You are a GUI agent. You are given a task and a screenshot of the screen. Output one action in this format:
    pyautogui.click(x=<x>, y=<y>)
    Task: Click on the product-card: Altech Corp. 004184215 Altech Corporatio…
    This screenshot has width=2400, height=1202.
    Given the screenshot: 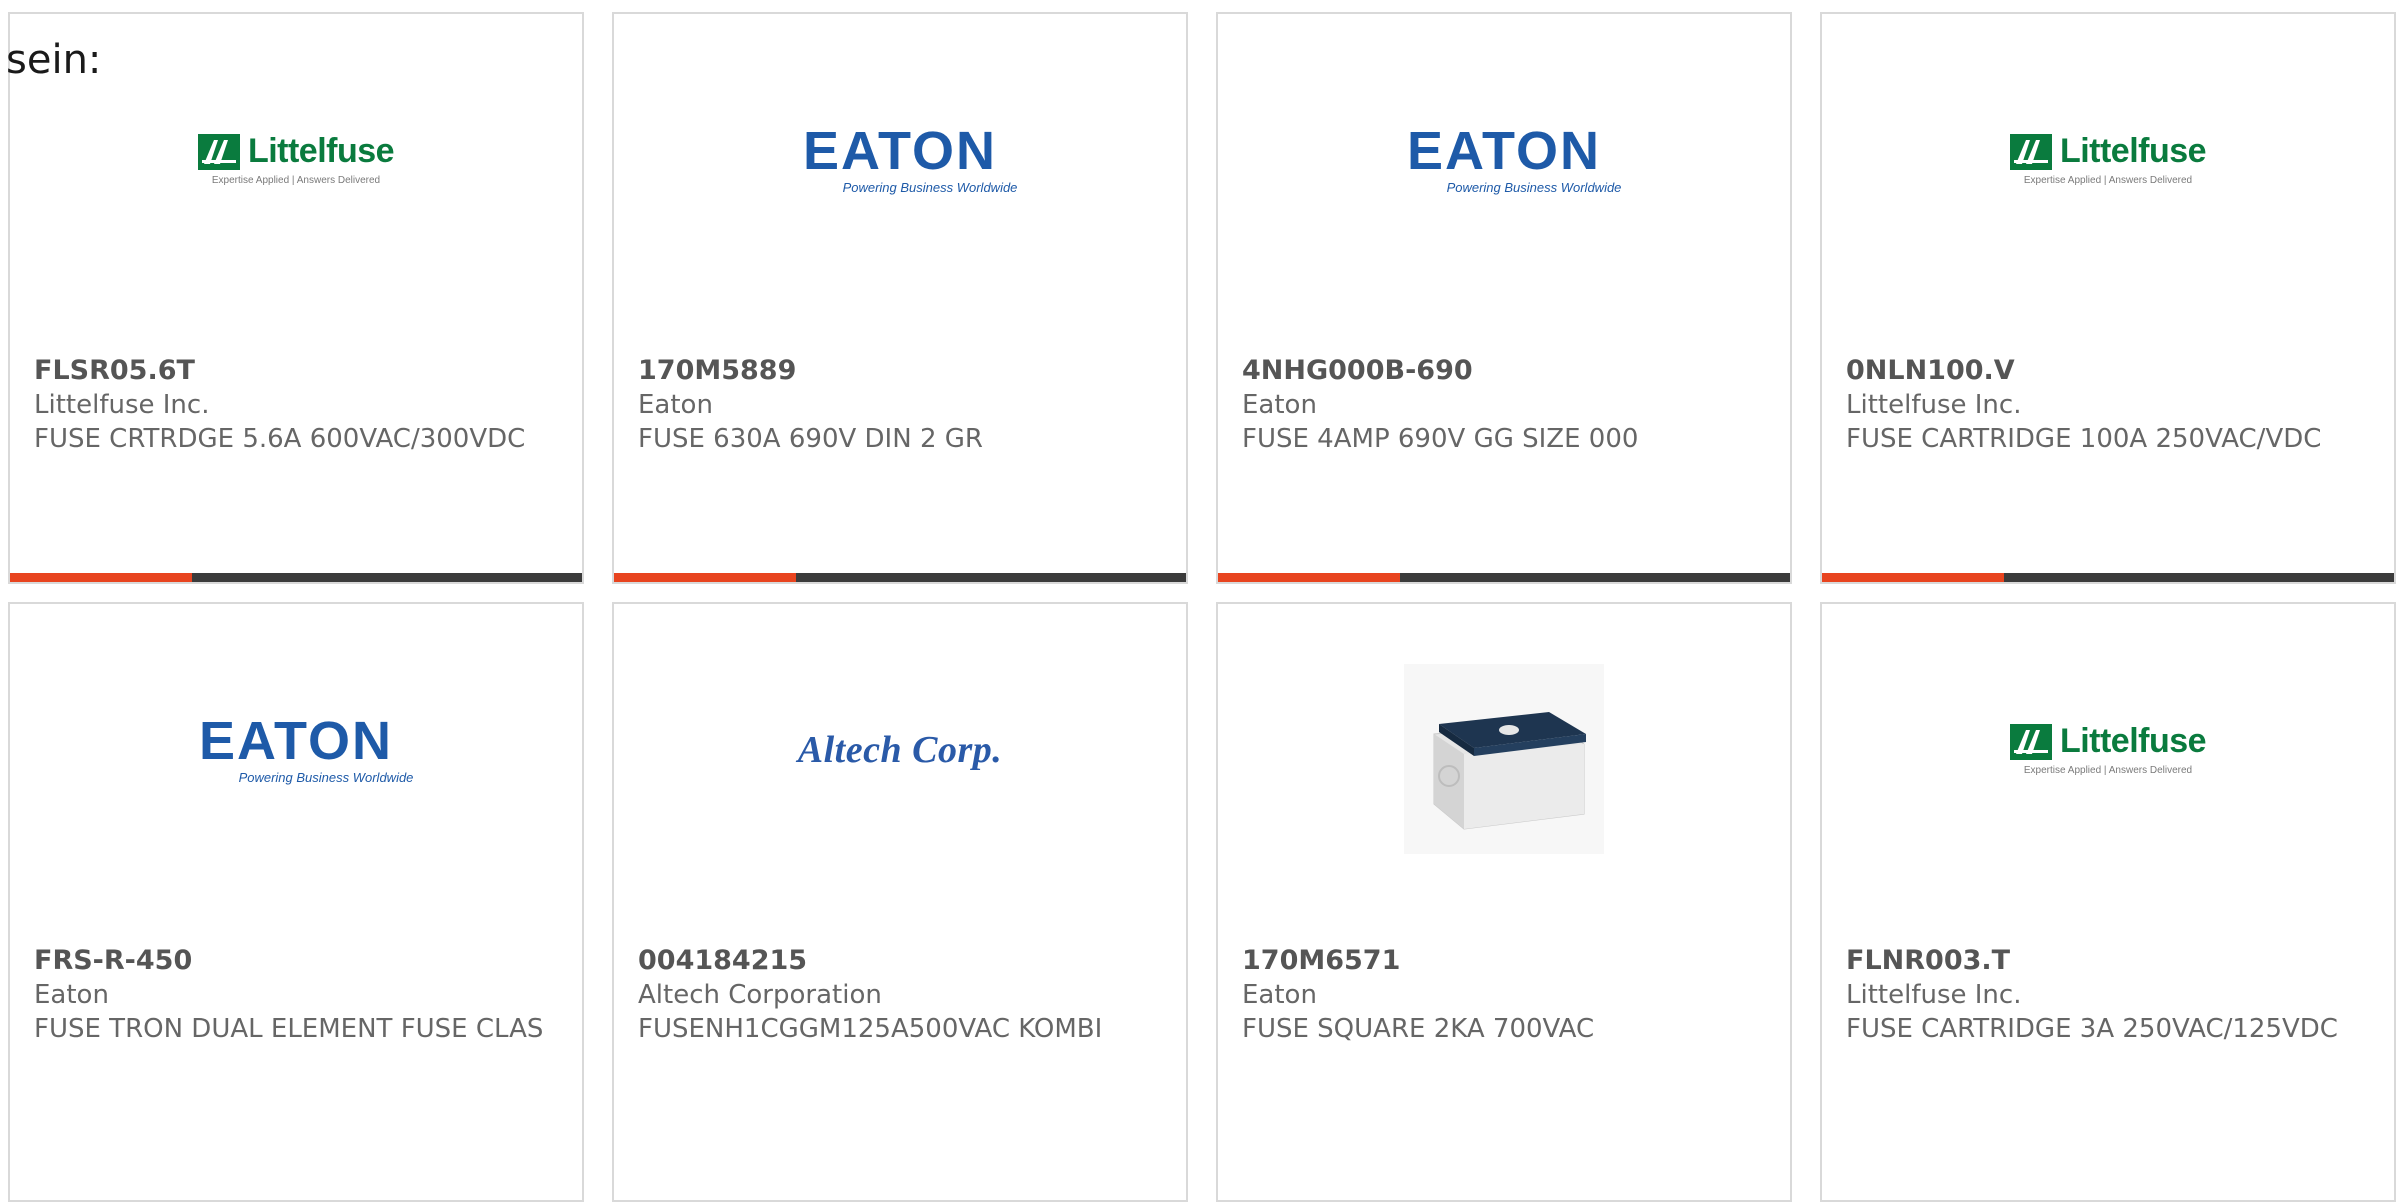 What is the action you would take?
    pyautogui.click(x=900, y=902)
    